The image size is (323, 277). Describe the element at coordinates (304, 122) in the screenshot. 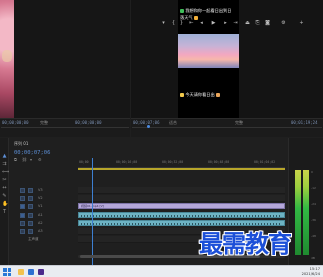

I see `program-timecode-duration: 00;01;19;24` at that location.